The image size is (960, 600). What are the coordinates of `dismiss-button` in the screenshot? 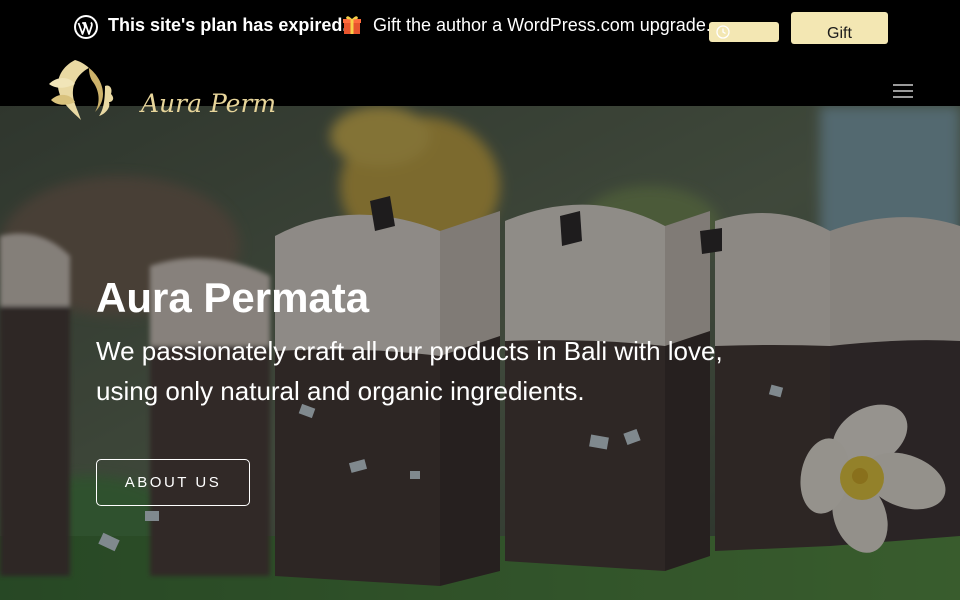 It's located at (744, 32).